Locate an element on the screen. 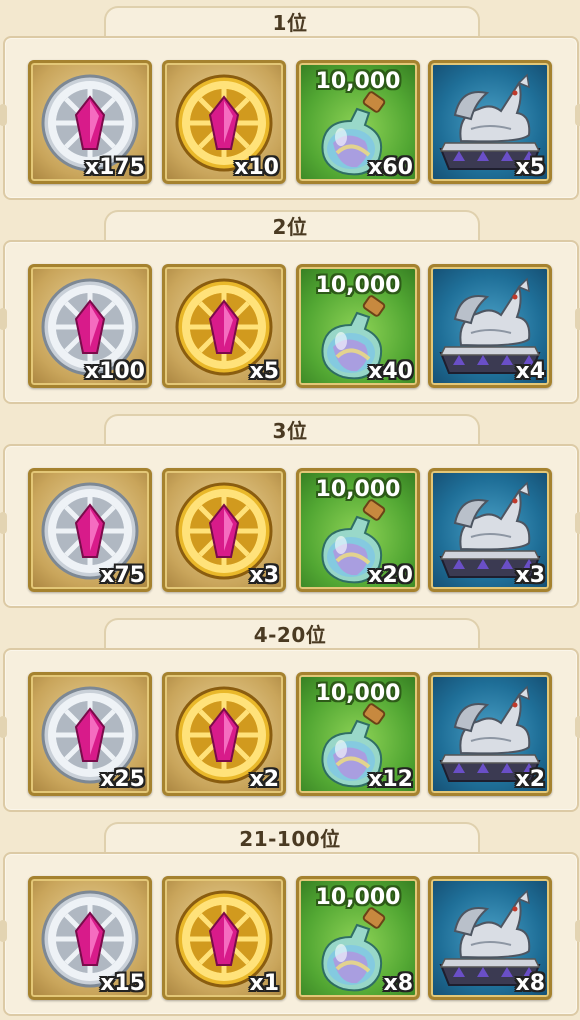 This screenshot has height=1020, width=580. reward-quantity: x4 is located at coordinates (530, 371).